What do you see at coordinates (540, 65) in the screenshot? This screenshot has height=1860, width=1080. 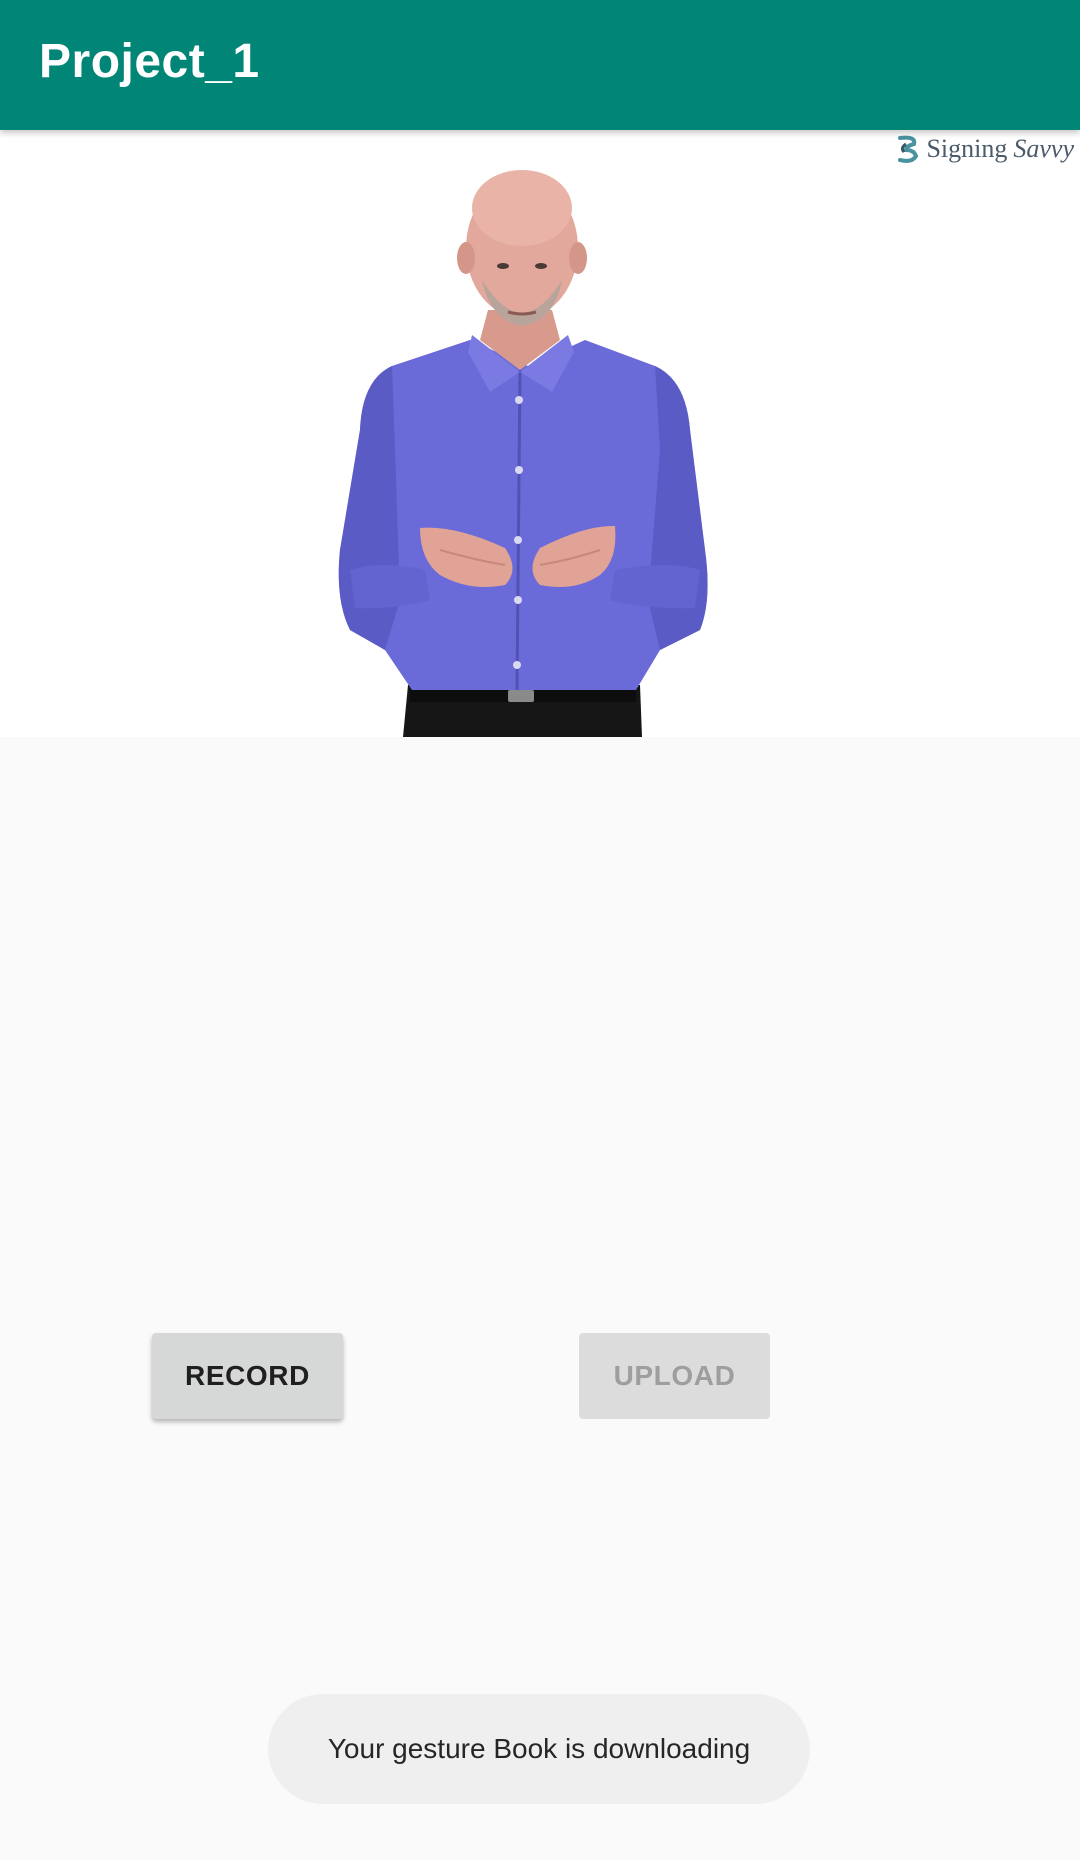 I see `app-bar: Project_1` at bounding box center [540, 65].